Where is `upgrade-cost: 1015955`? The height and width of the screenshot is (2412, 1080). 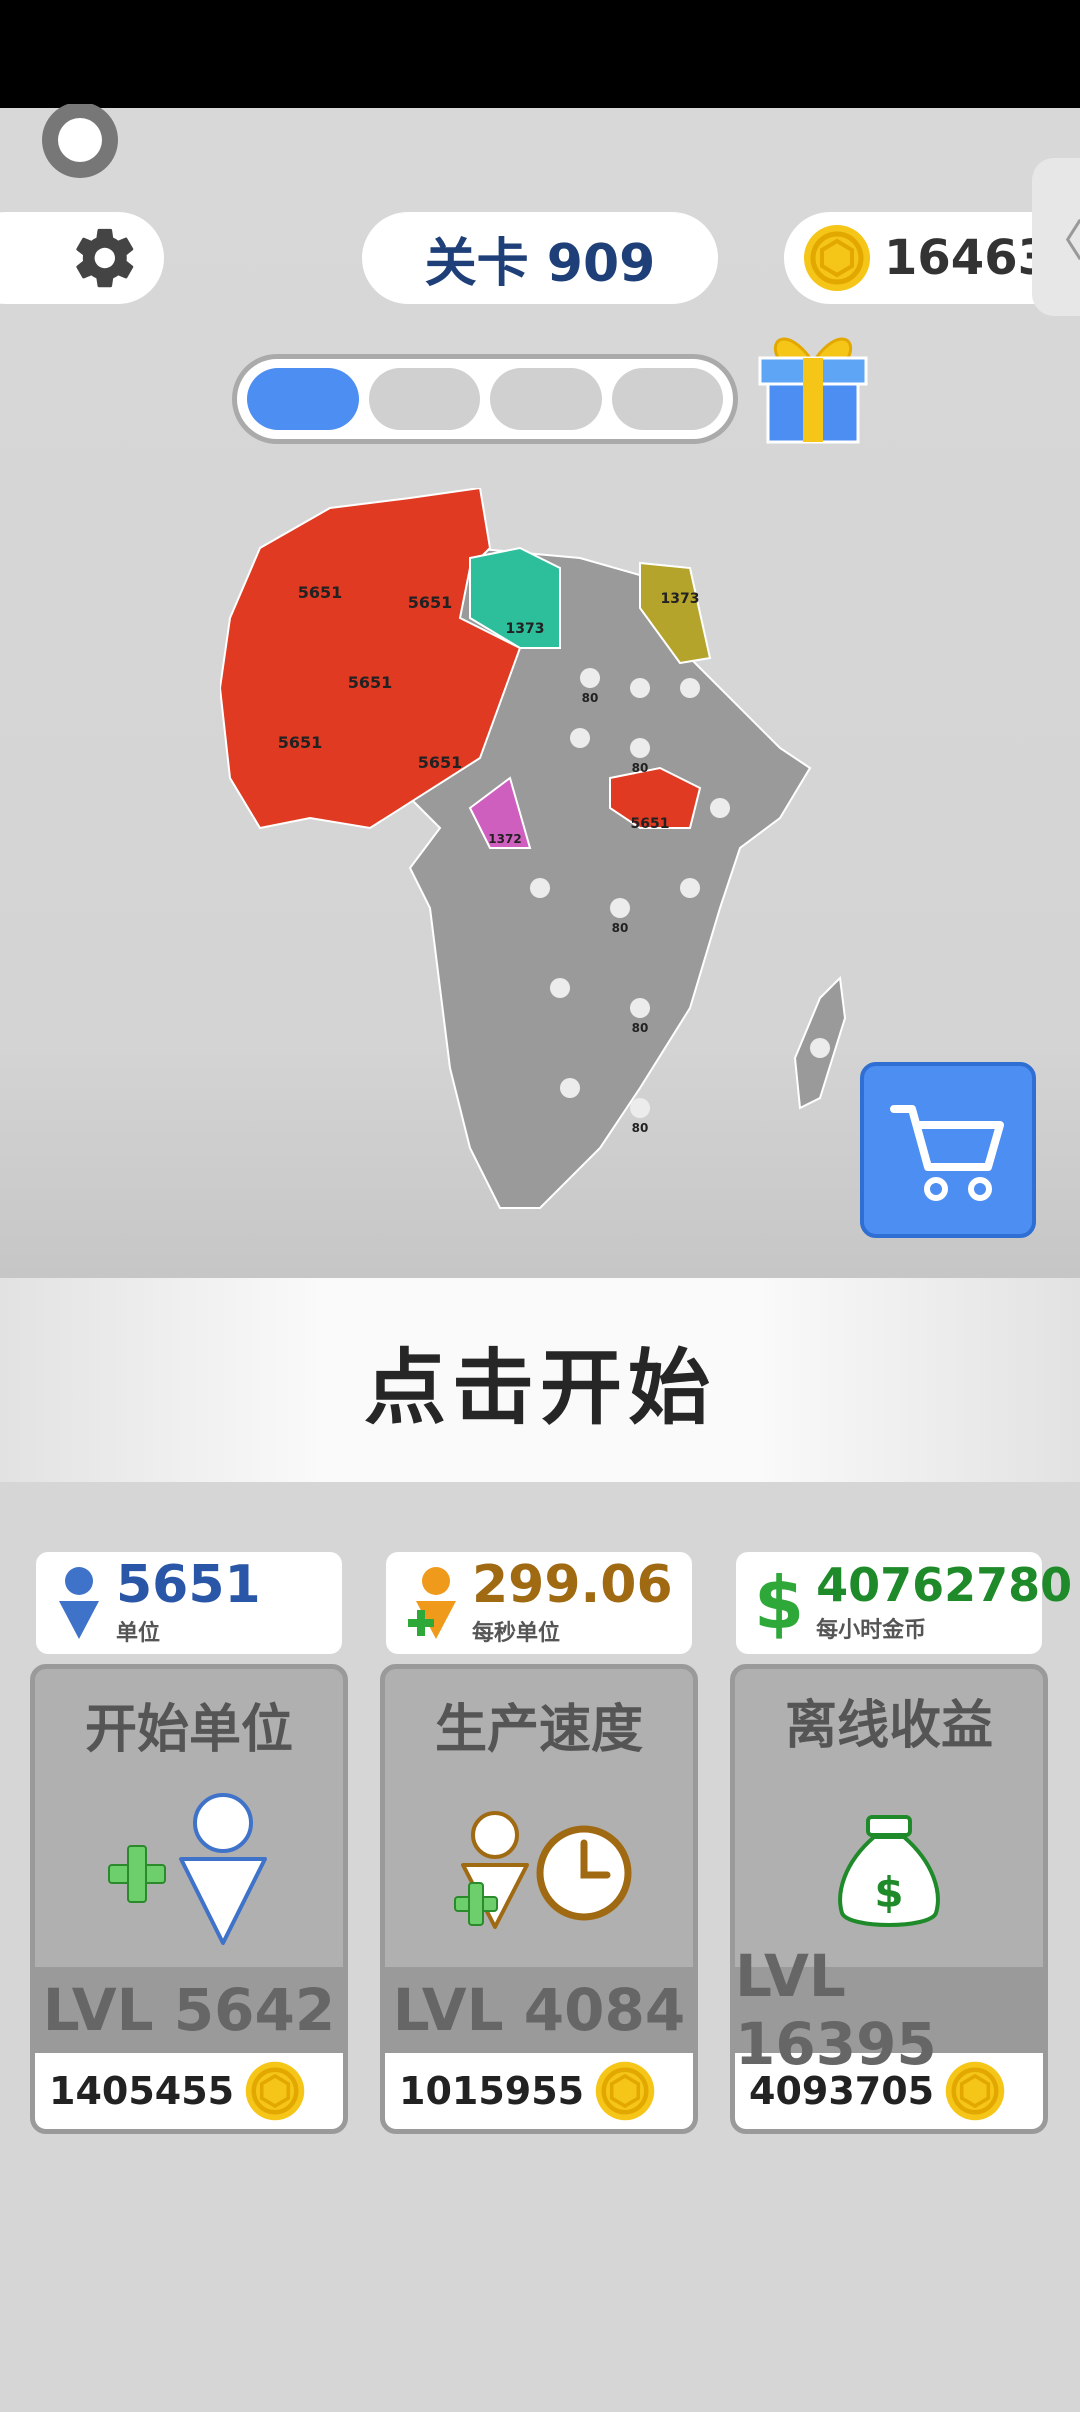
upgrade-cost: 1015955 is located at coordinates (539, 2091).